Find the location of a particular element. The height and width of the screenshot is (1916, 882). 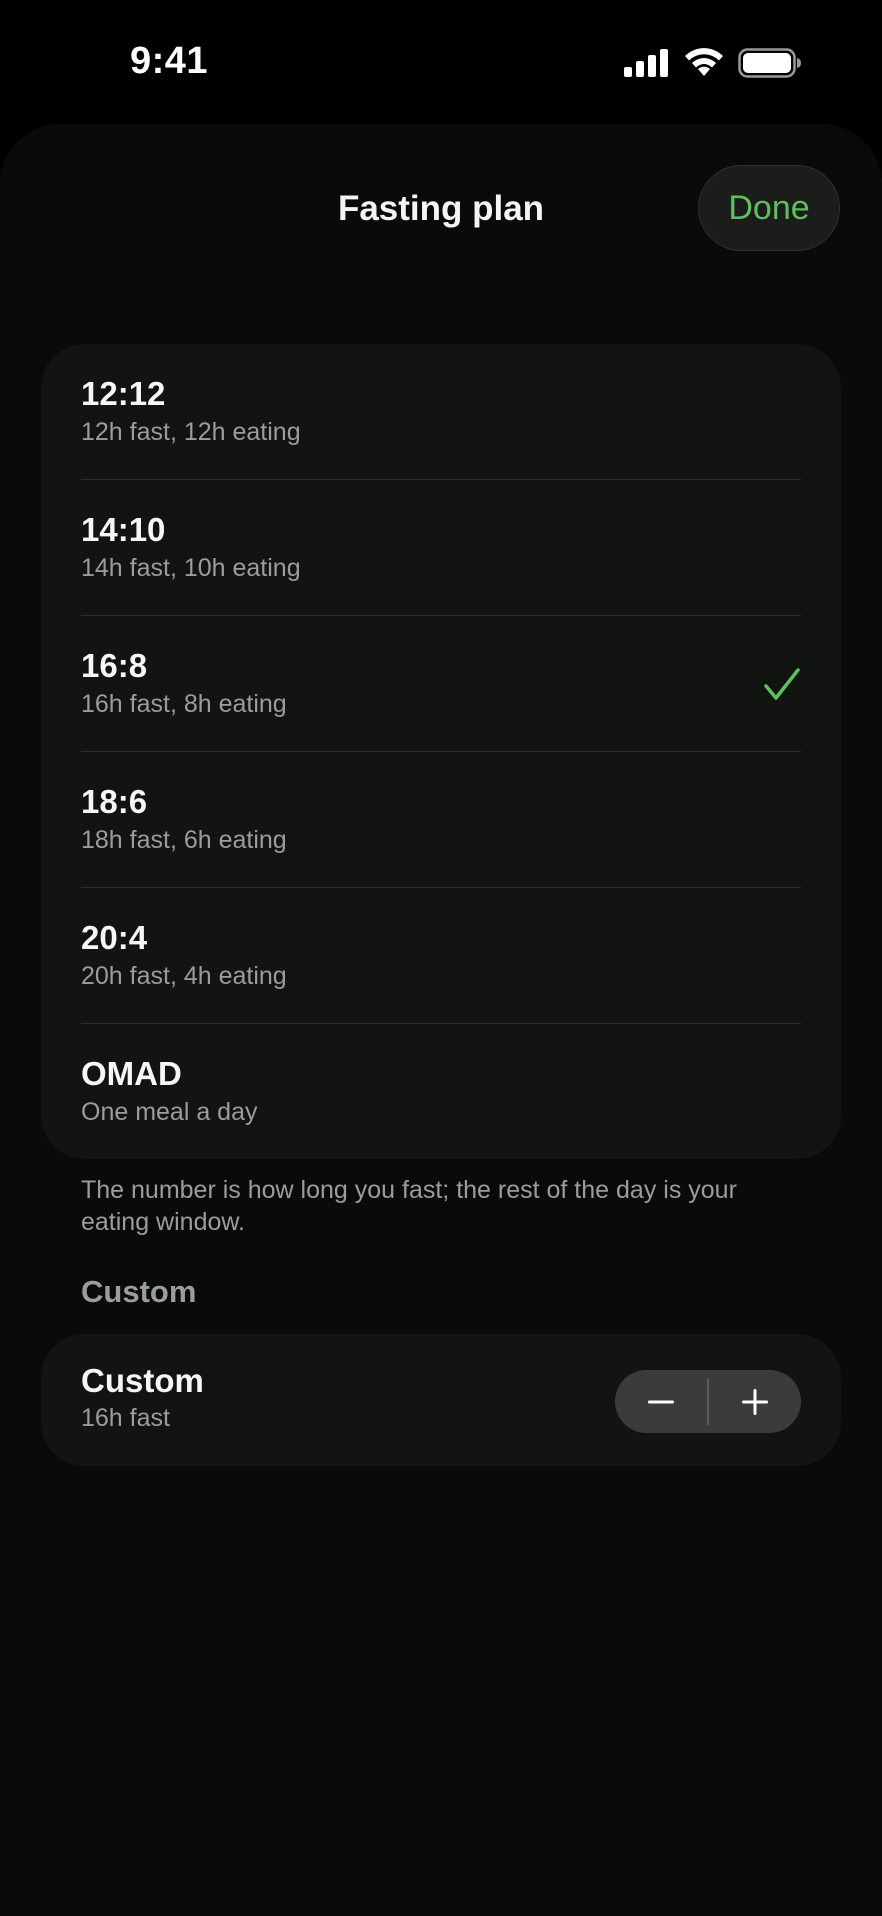

sheet-header: Fasting plan Done is located at coordinates (441, 194).